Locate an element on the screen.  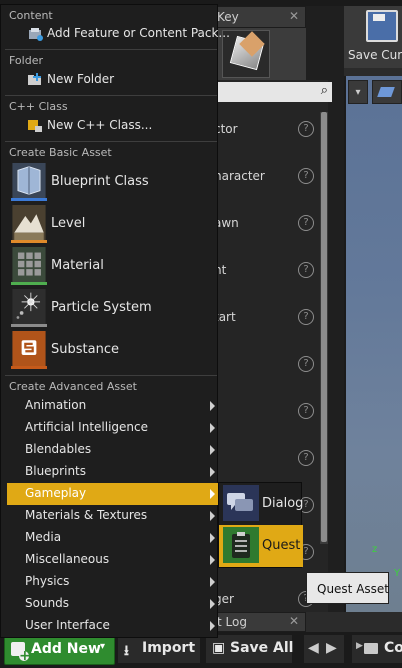
folder-icon is located at coordinates (371, 648).